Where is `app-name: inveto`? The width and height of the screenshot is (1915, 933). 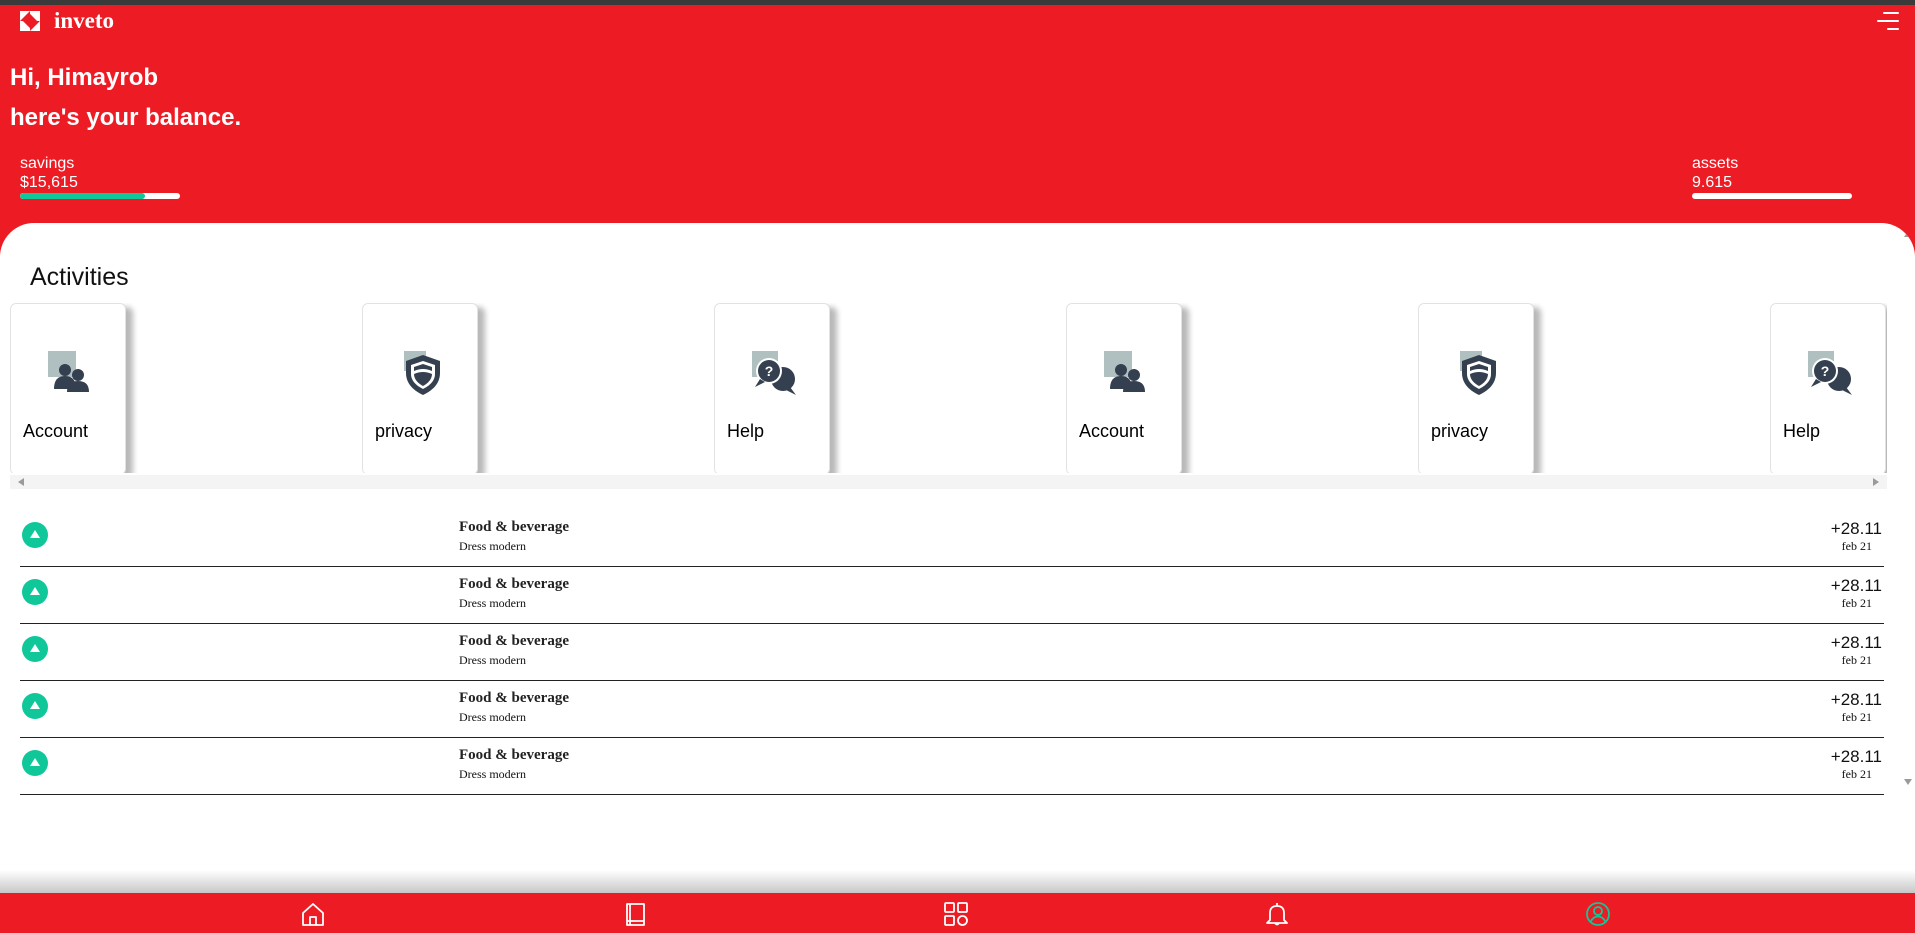 app-name: inveto is located at coordinates (84, 20).